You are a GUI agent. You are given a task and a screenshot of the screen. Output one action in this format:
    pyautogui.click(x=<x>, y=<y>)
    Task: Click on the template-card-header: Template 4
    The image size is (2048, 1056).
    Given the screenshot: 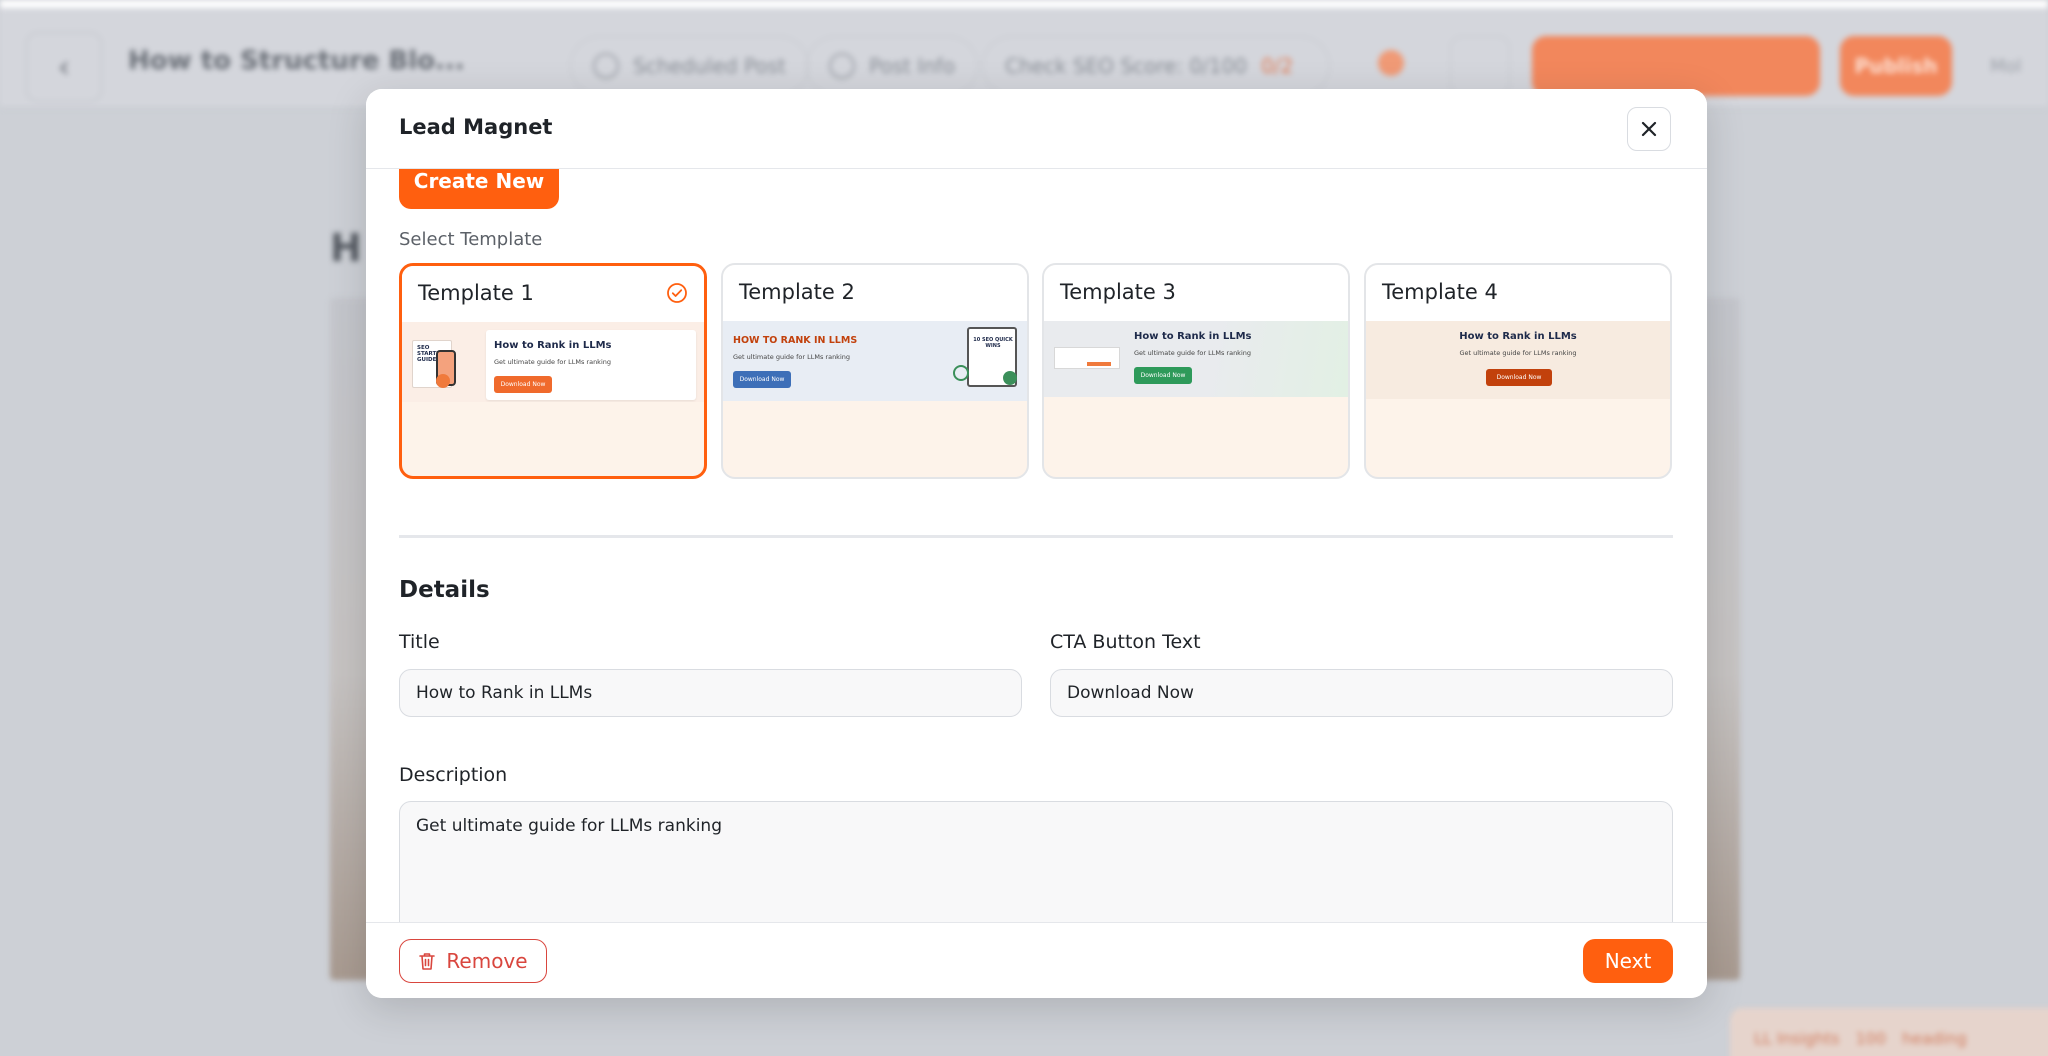 What is the action you would take?
    pyautogui.click(x=1518, y=293)
    